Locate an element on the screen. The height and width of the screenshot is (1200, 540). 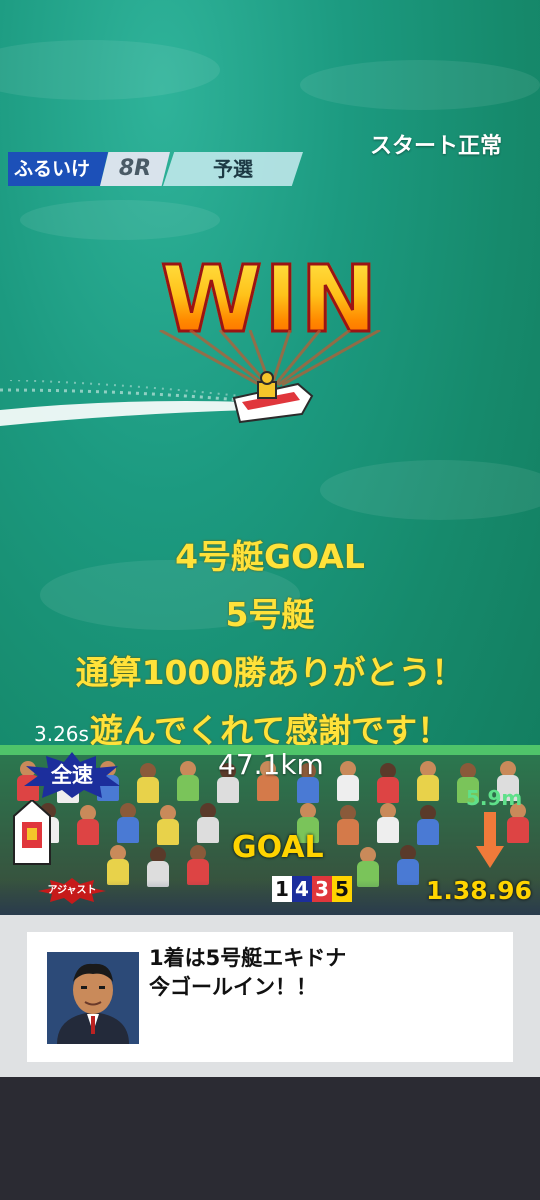
start-status: スタート正常 is located at coordinates (435, 146).